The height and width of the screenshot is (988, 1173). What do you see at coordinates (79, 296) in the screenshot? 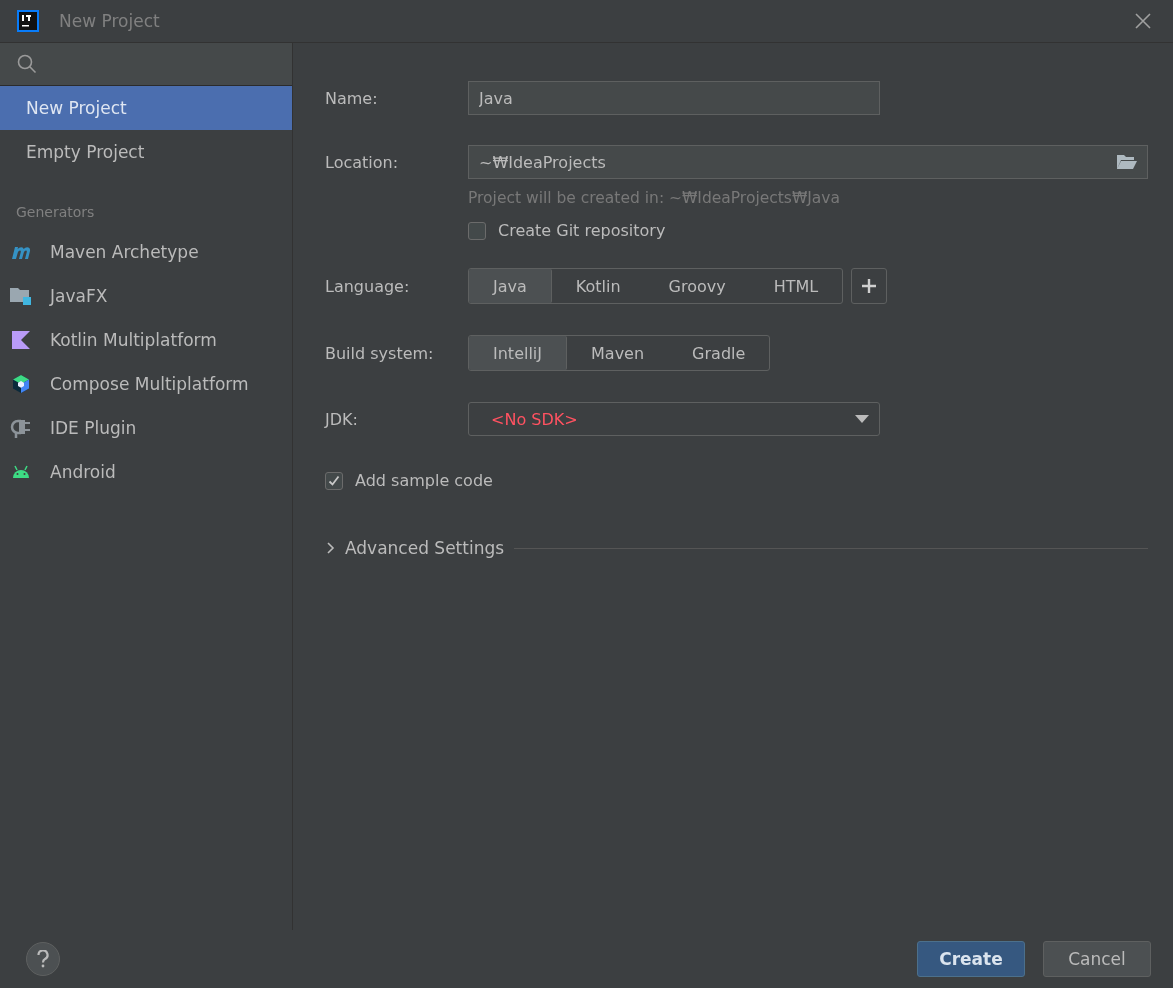
I see `generator-item: JavaFX` at bounding box center [79, 296].